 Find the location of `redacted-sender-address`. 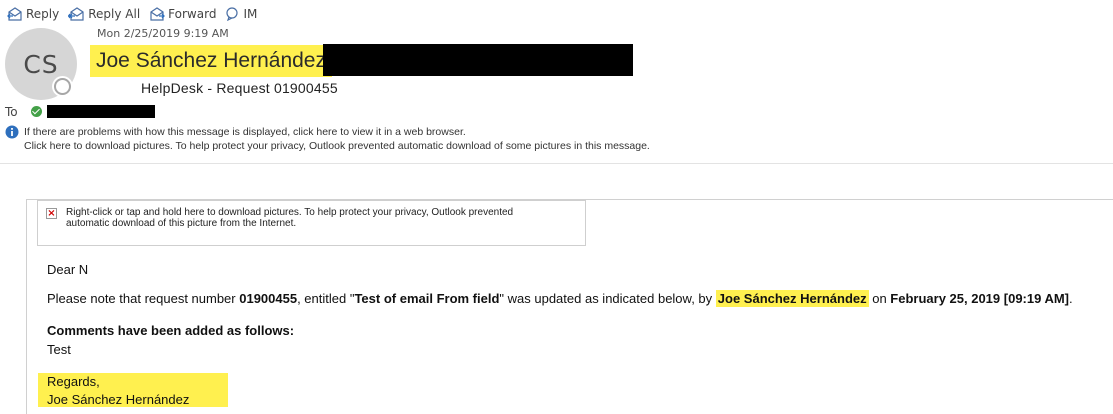

redacted-sender-address is located at coordinates (478, 60).